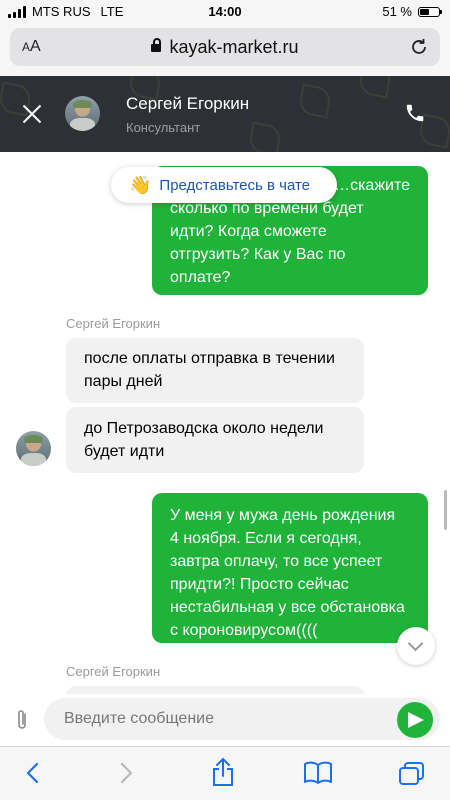 The image size is (450, 800). Describe the element at coordinates (445, 510) in the screenshot. I see `scrollbar` at that location.